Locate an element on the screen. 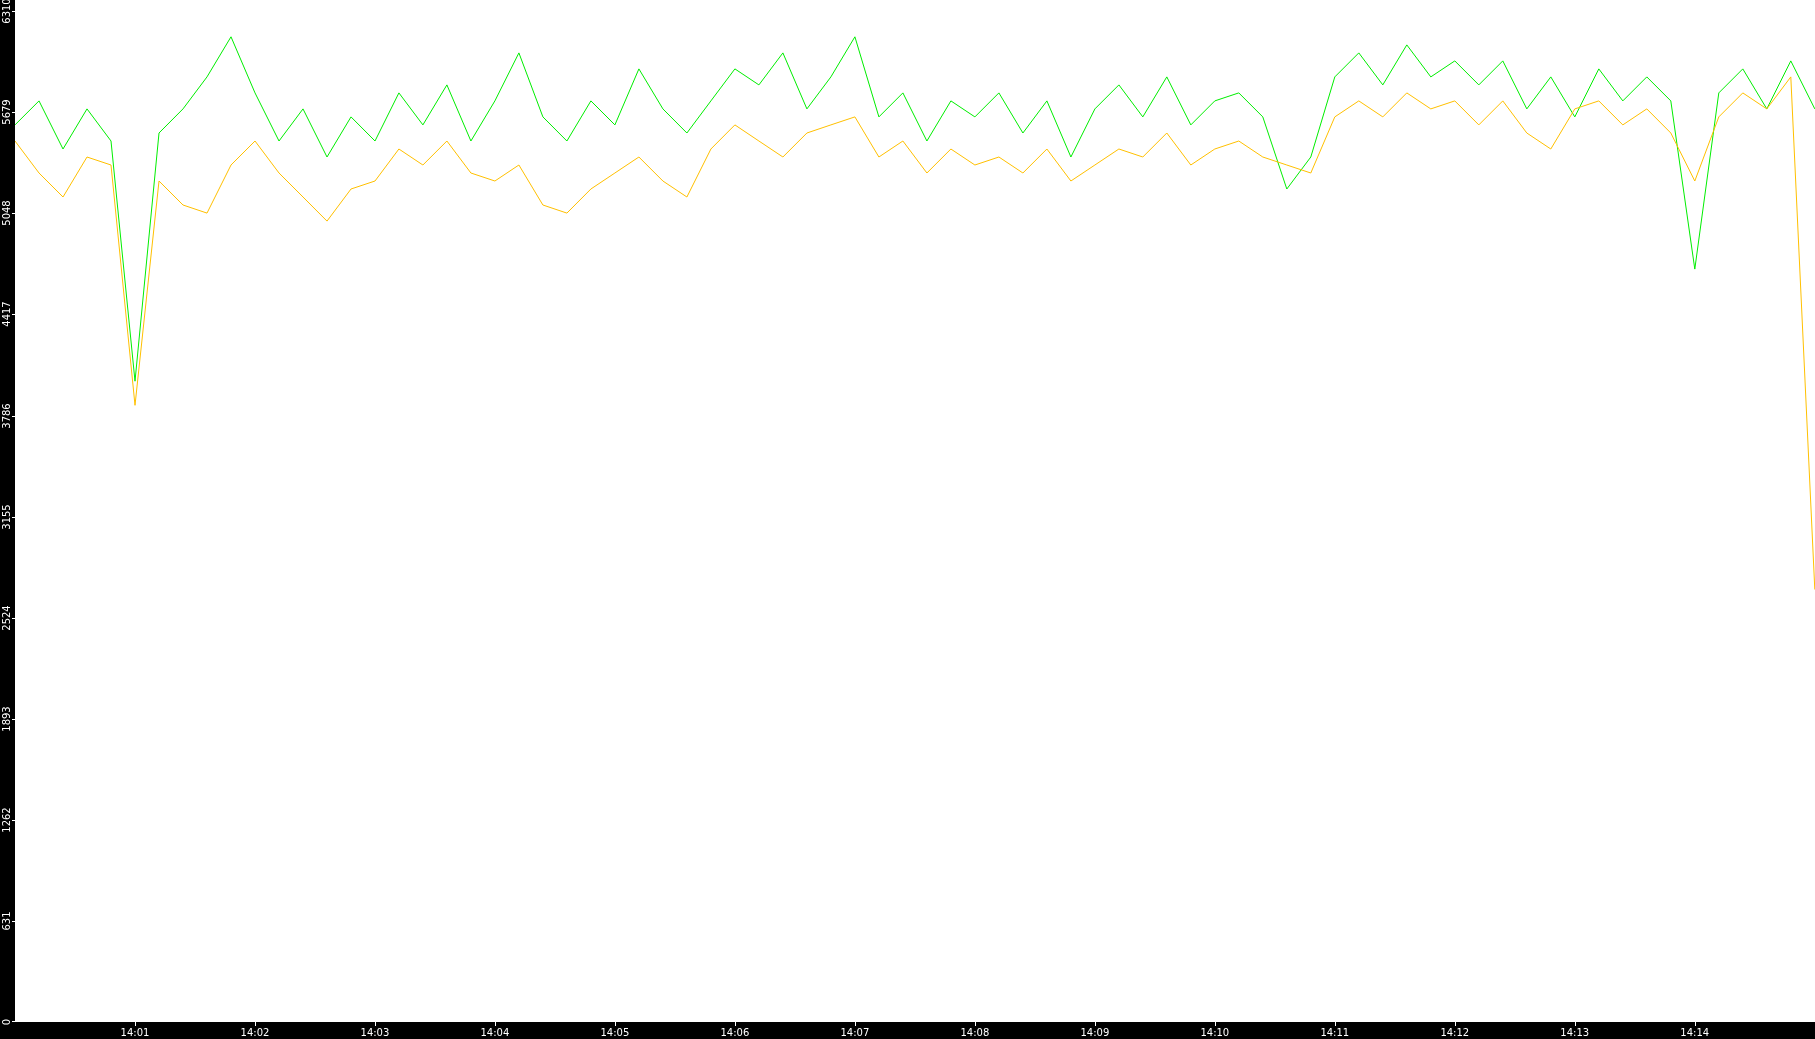  axis-label: 3786 is located at coordinates (6, 415).